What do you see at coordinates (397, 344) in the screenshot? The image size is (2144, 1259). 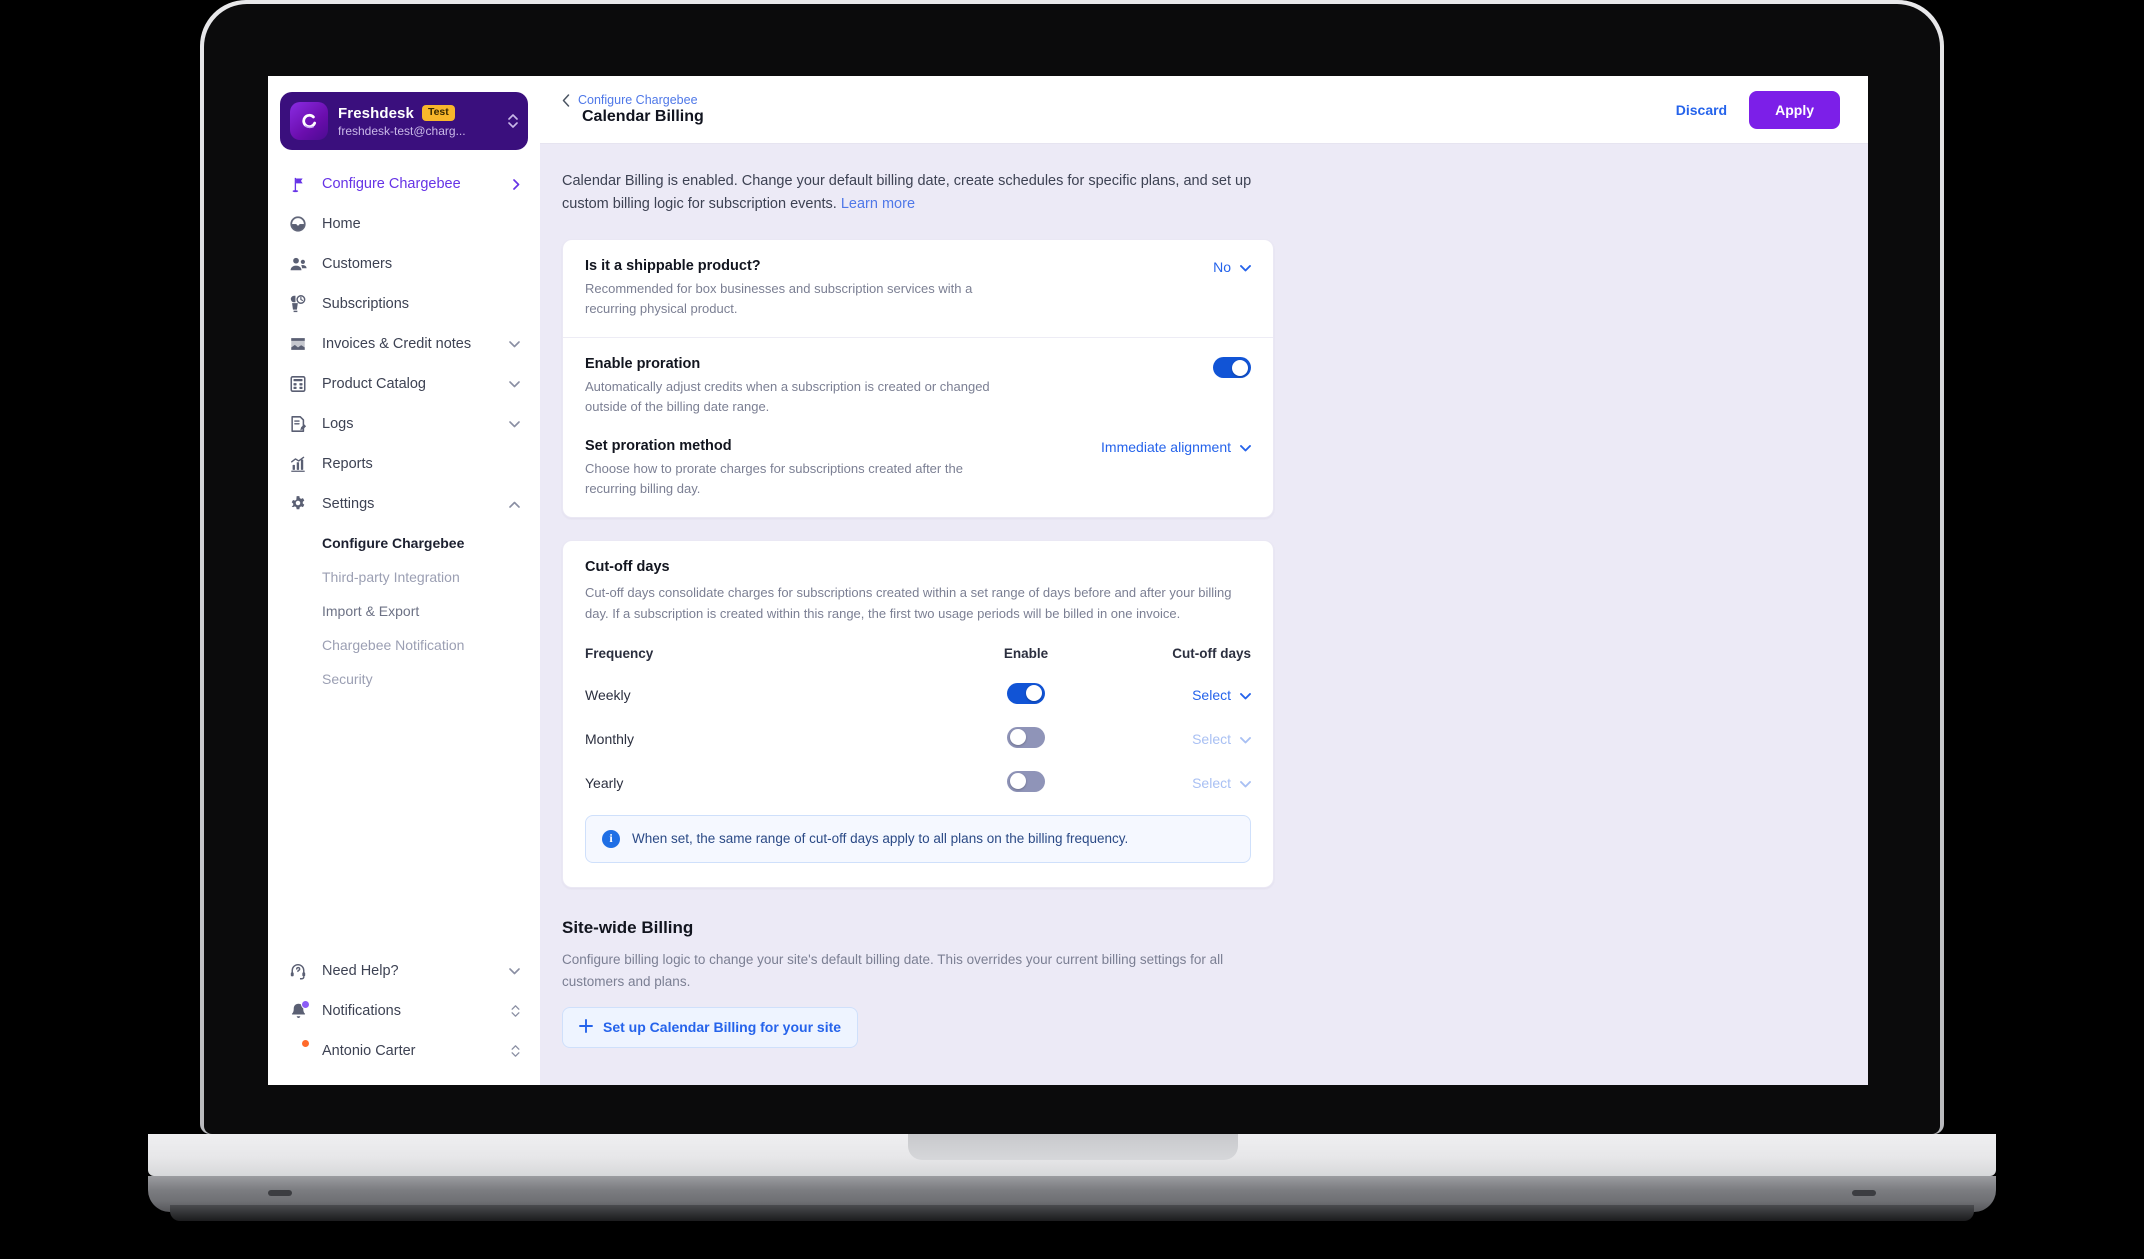 I see `sidebar-item-label: Invoices & Credit notes` at bounding box center [397, 344].